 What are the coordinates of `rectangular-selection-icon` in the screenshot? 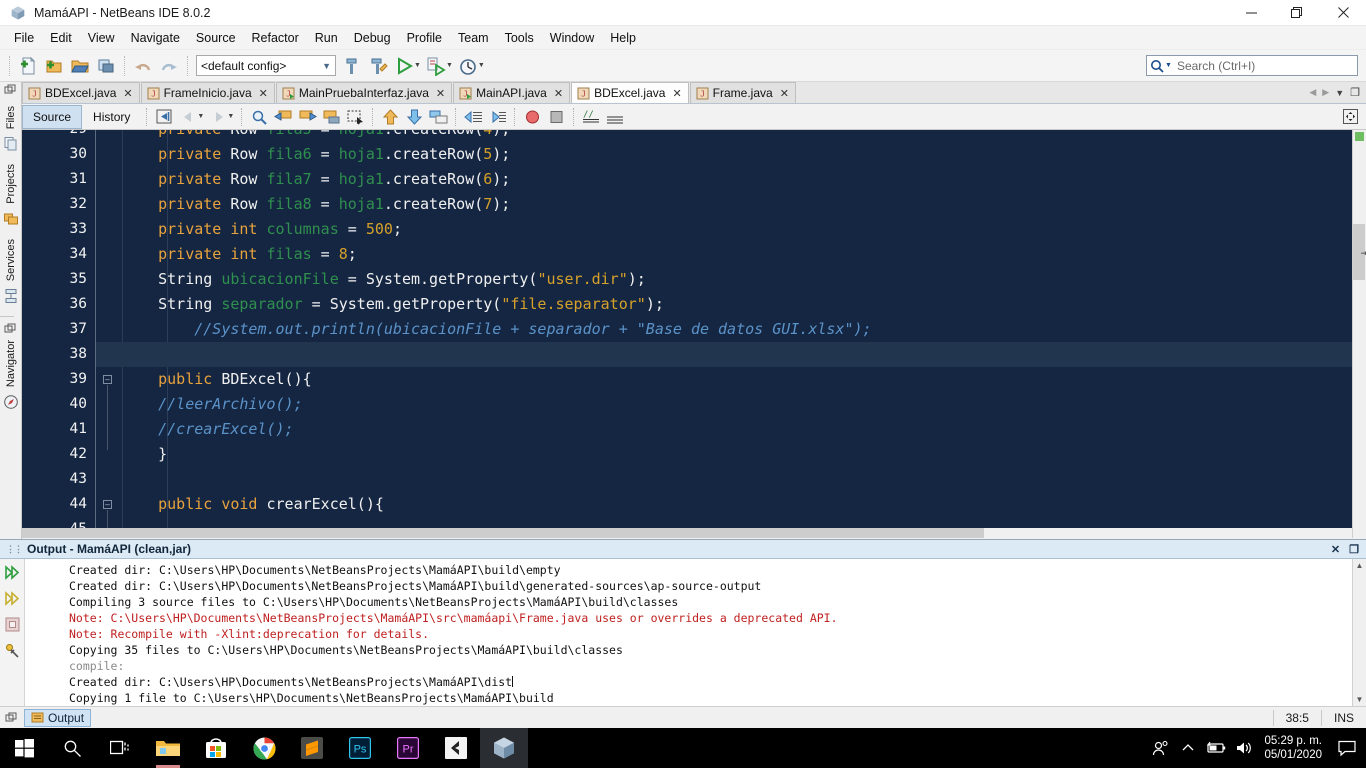 It's located at (355, 117).